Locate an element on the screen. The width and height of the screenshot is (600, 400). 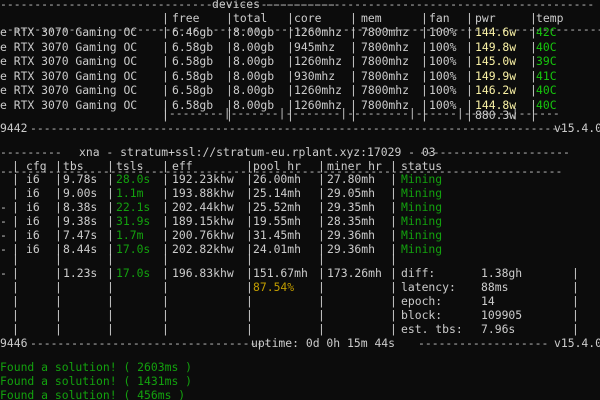
stats-row: | | | | | | | est. tbs: 7.96s | is located at coordinates (295, 329).